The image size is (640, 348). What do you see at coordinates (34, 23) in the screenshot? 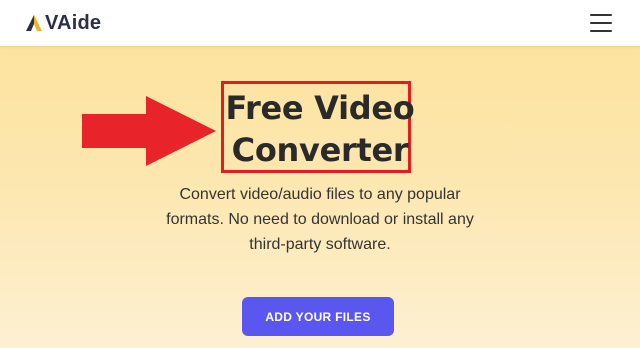
I see `aviade-logo-icon` at bounding box center [34, 23].